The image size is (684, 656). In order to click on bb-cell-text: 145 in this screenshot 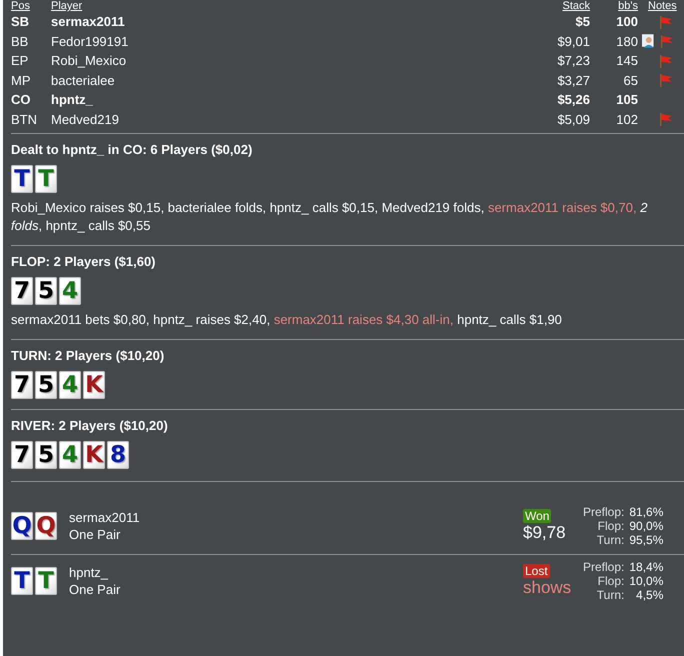, I will do `click(626, 60)`.